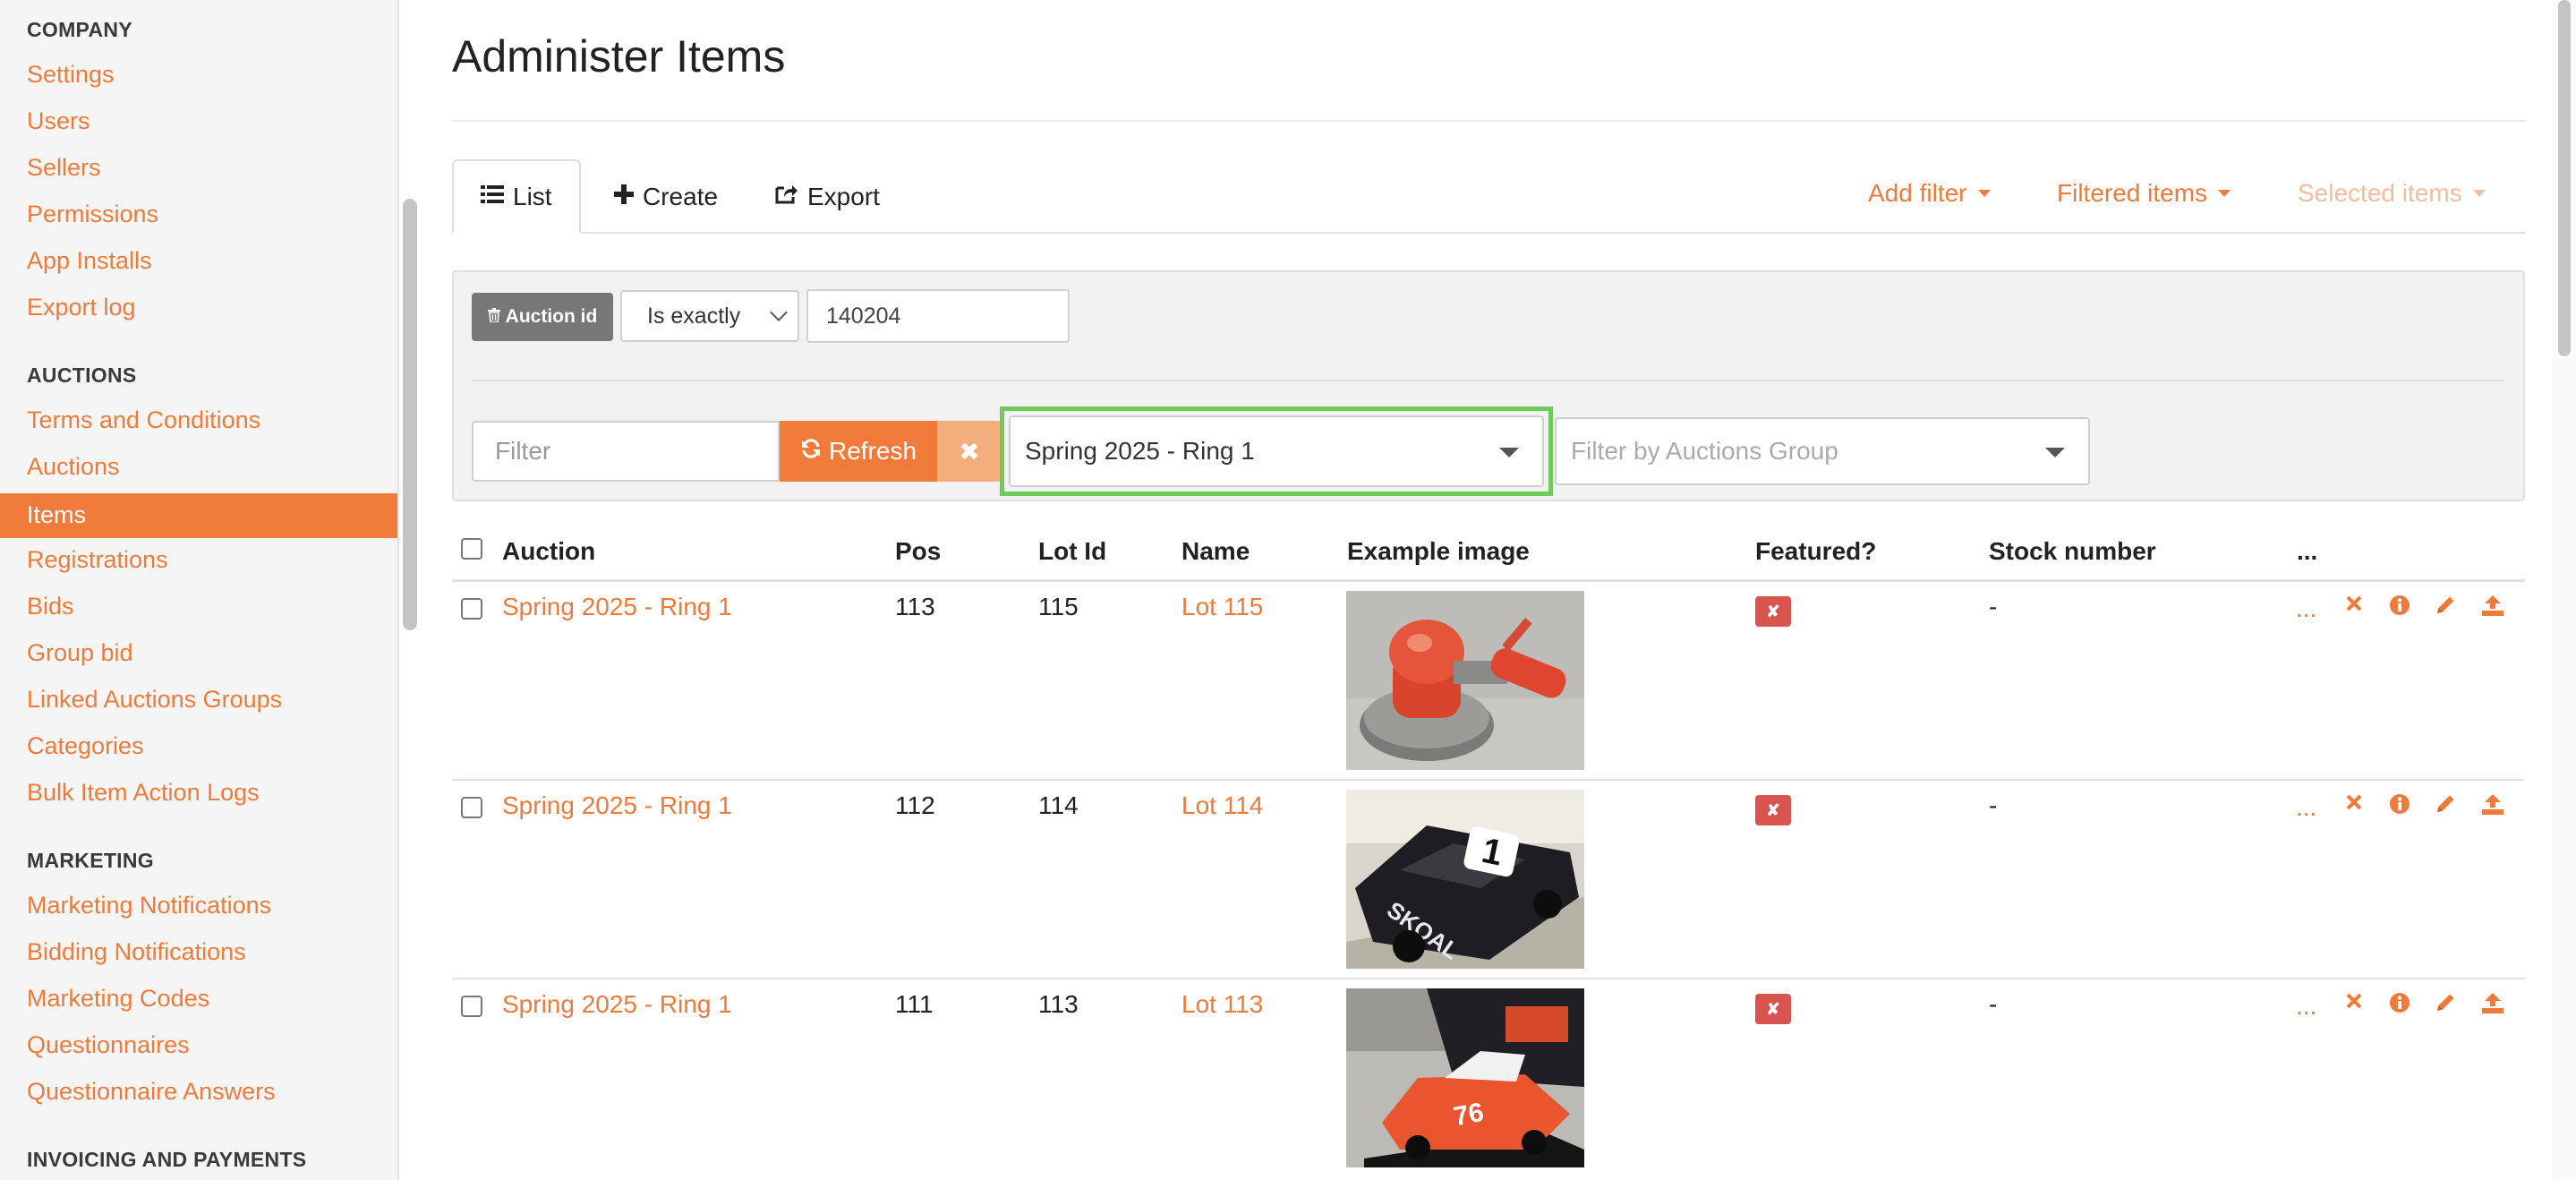  I want to click on sidebar-item-export-log: Export log, so click(81, 307).